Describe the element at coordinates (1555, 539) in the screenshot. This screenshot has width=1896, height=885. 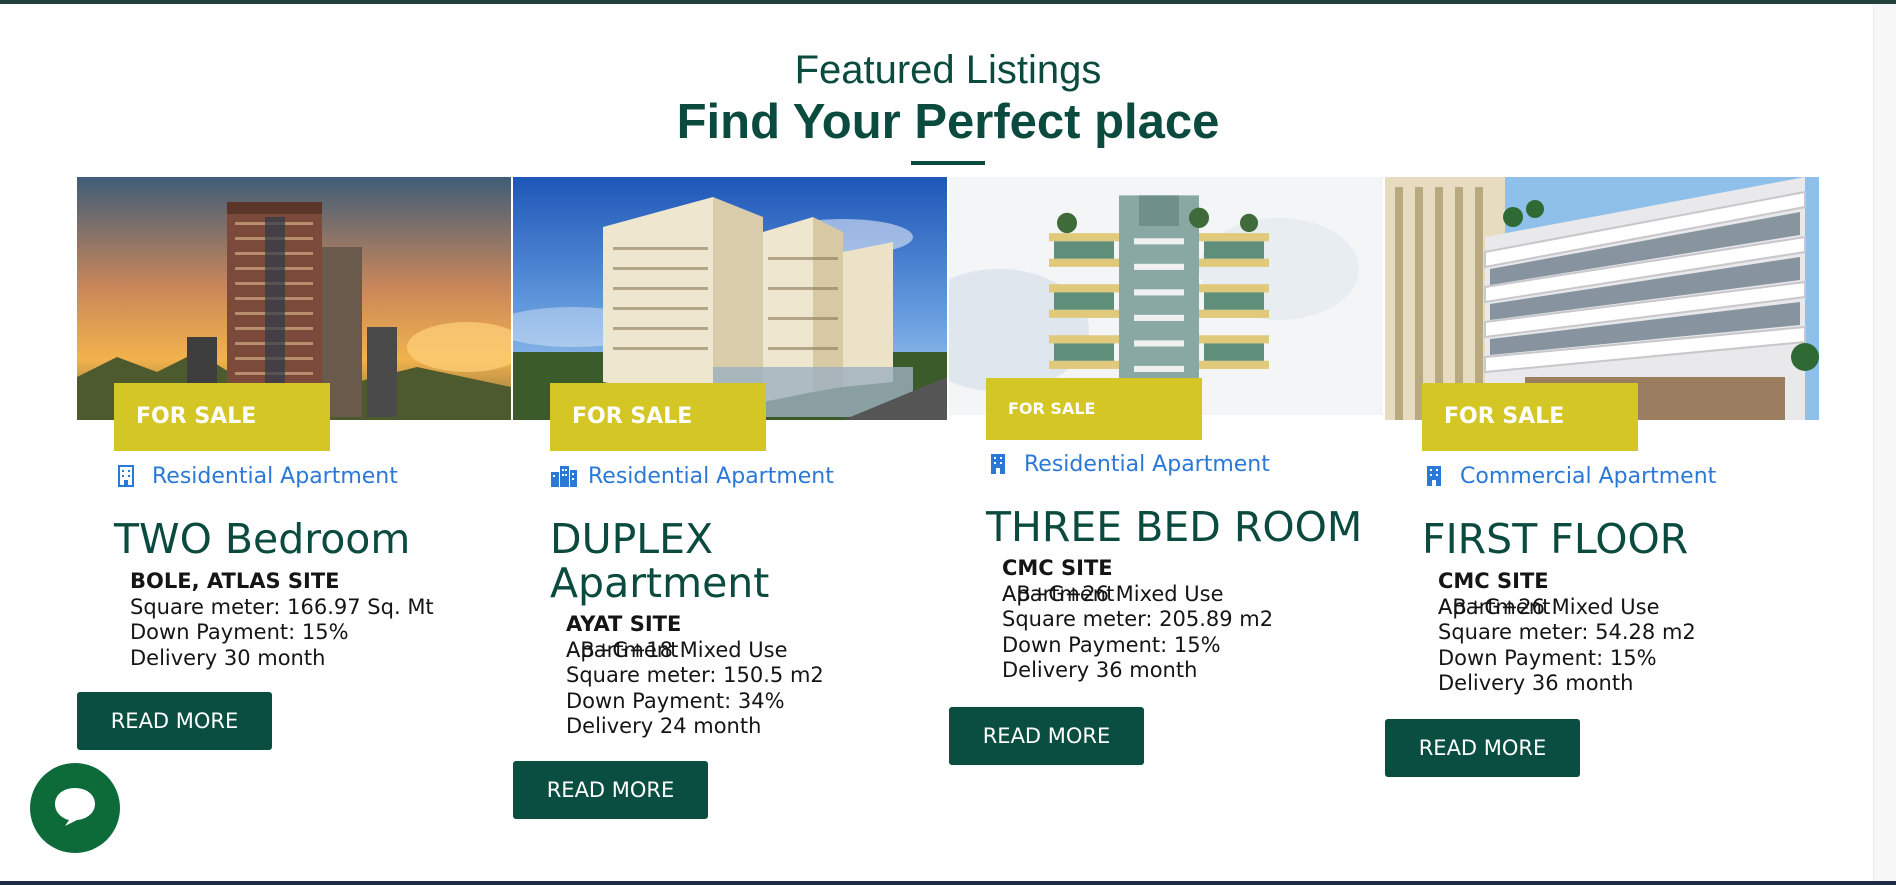
I see `listing-title: FIRST FLOOR` at that location.